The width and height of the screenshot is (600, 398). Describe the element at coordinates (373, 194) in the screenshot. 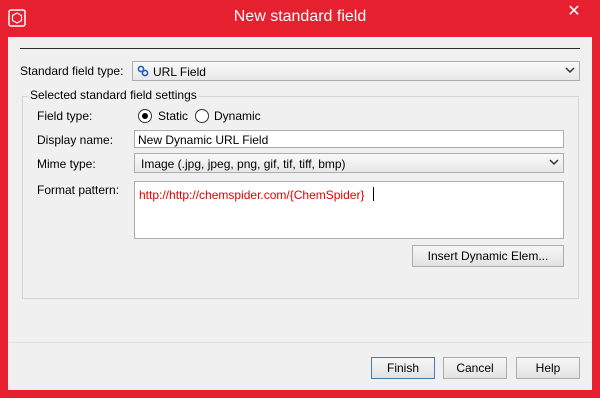

I see `text-caret` at that location.